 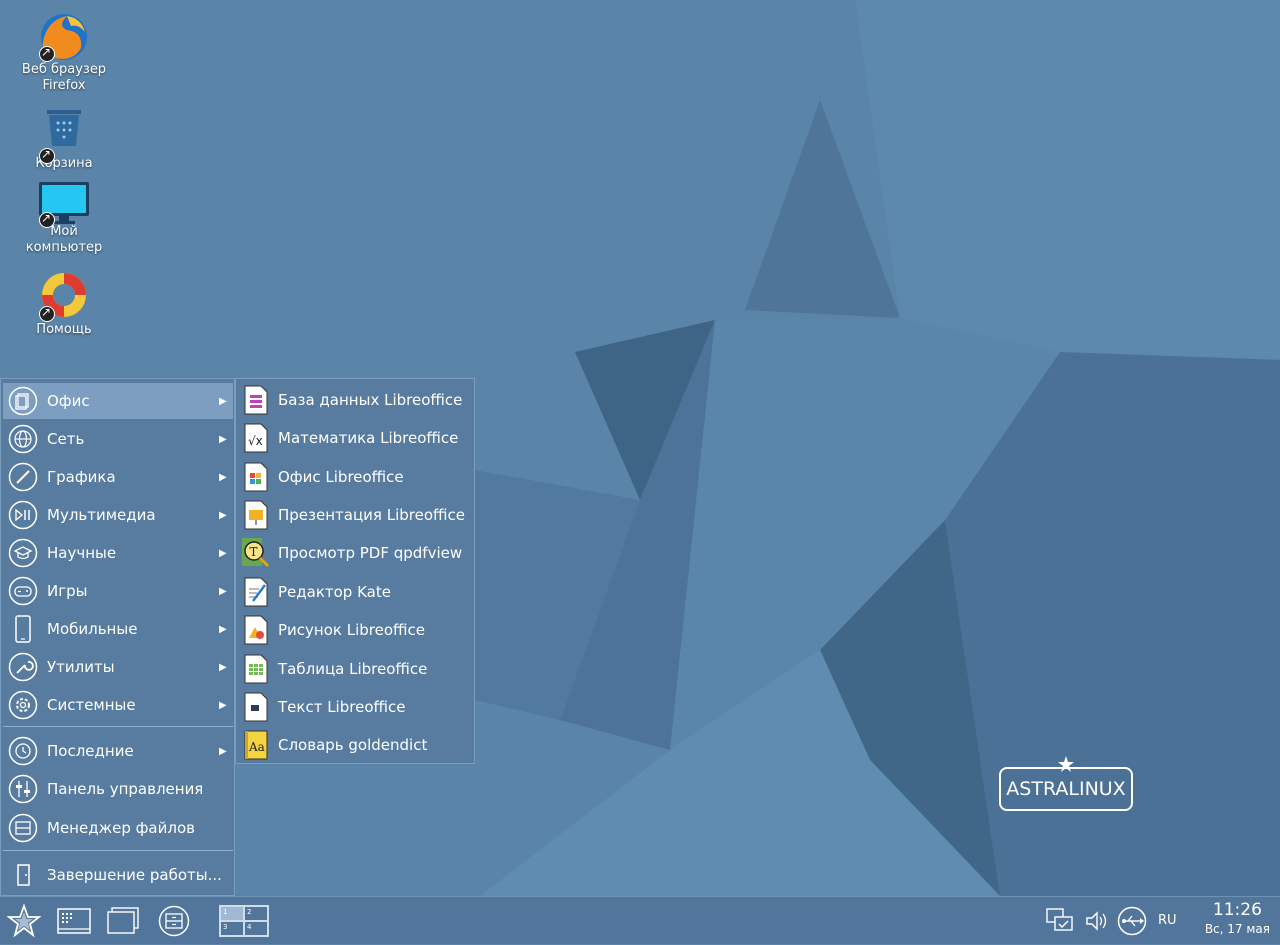 What do you see at coordinates (64, 128) in the screenshot?
I see `trash-icon` at bounding box center [64, 128].